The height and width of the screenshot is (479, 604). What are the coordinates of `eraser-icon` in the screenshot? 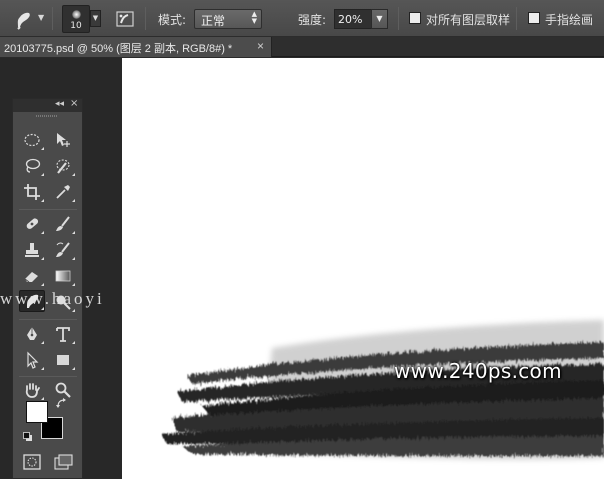 It's located at (31, 277).